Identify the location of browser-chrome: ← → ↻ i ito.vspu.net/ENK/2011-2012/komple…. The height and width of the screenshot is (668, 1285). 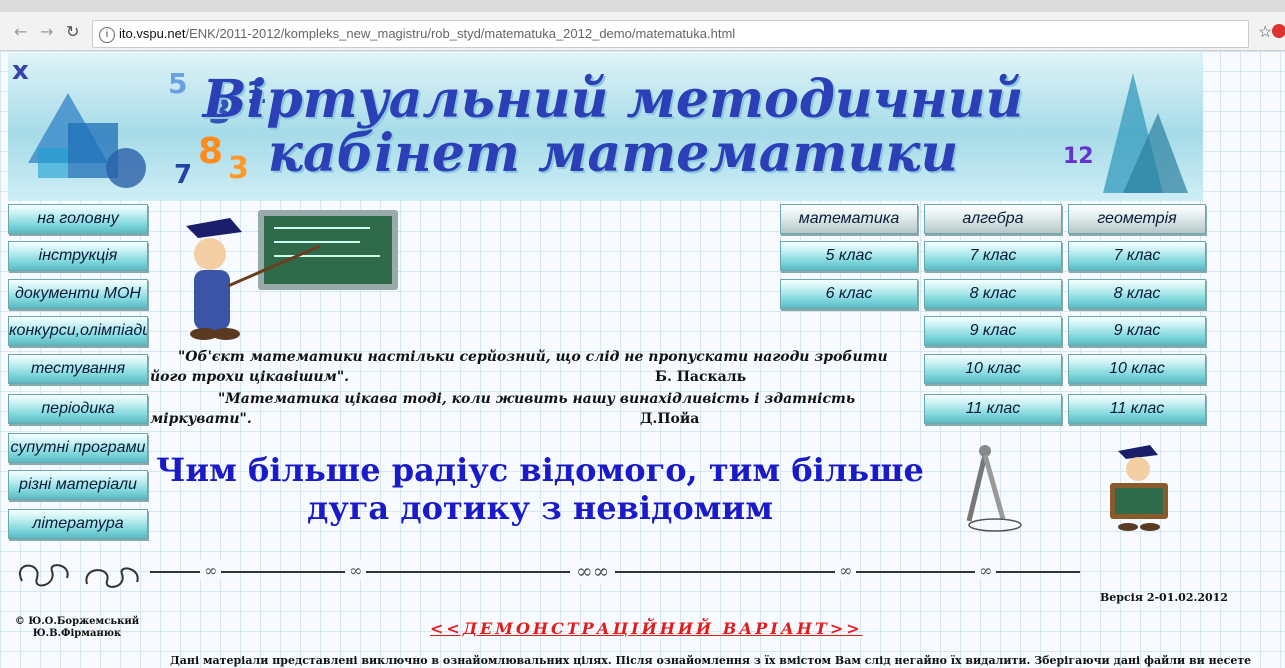
(642, 25).